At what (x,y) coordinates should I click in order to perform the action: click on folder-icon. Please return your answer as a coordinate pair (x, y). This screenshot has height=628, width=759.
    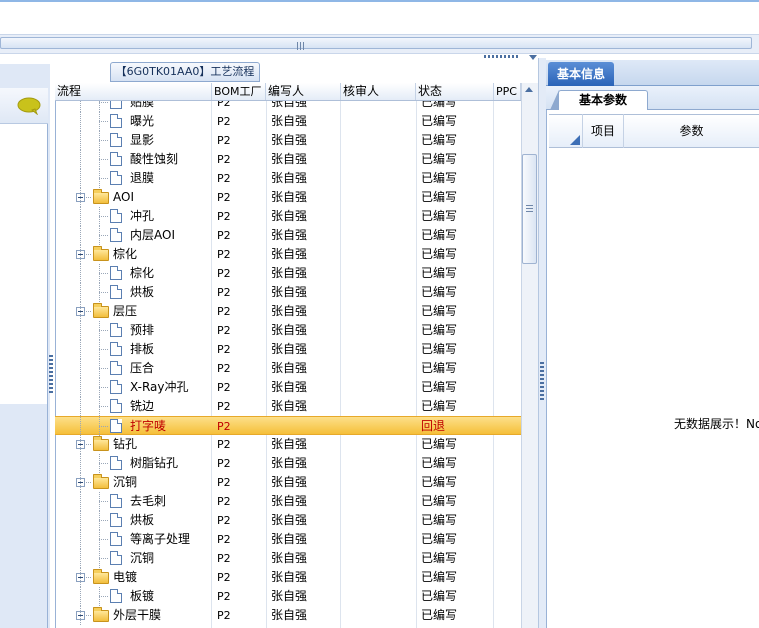
    Looking at the image, I should click on (101, 443).